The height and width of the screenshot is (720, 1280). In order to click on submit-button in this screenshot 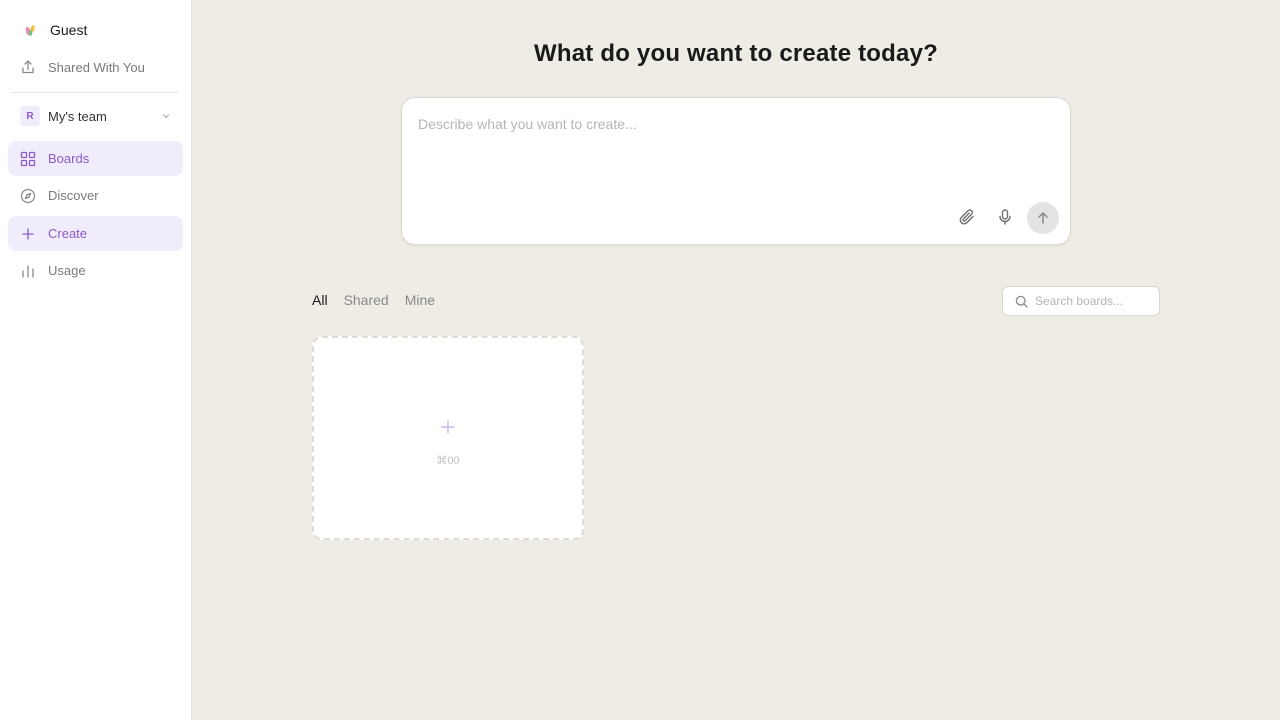, I will do `click(1043, 218)`.